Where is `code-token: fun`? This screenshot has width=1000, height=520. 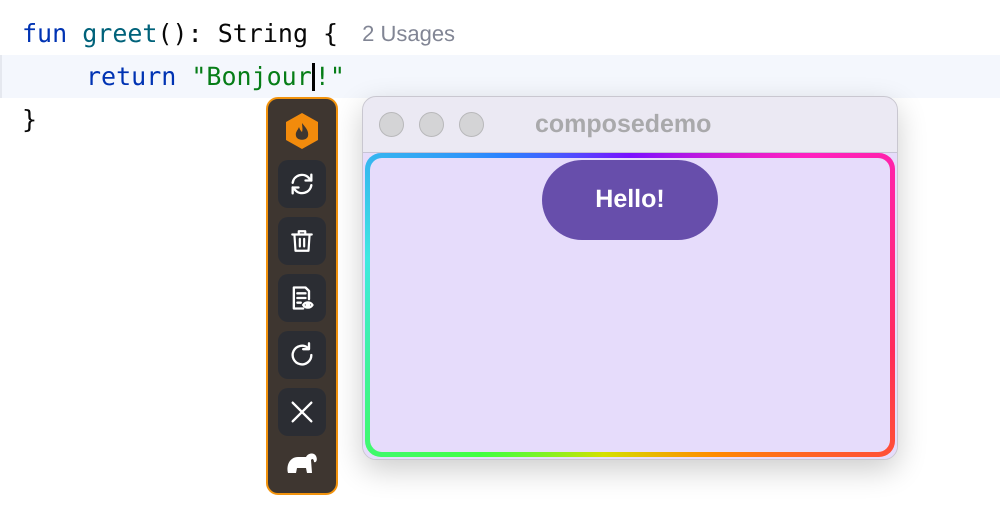
code-token: fun is located at coordinates (45, 34).